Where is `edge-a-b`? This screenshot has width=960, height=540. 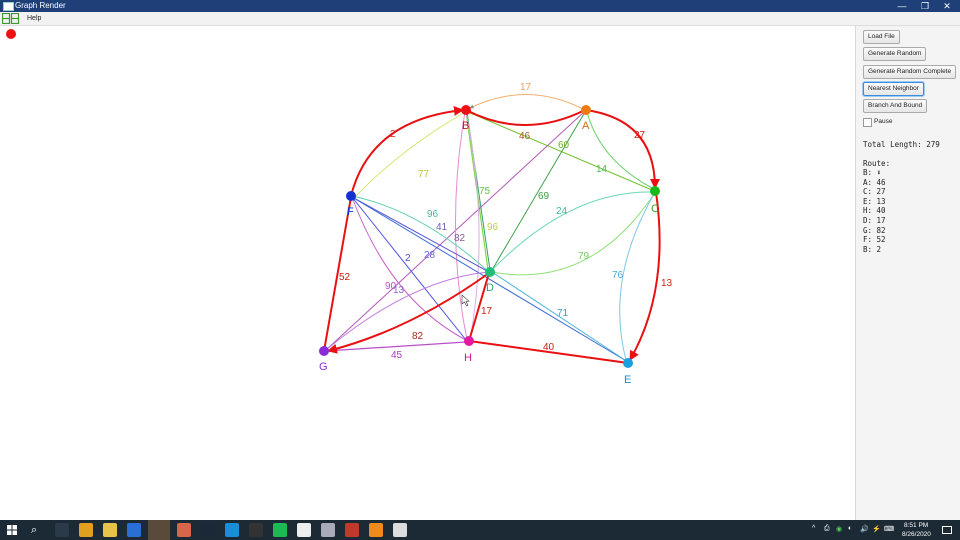
edge-a-b is located at coordinates (527, 102).